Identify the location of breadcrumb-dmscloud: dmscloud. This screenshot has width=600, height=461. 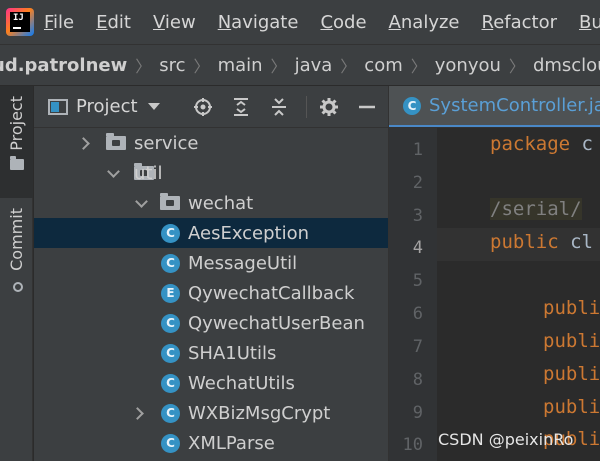
(566, 65).